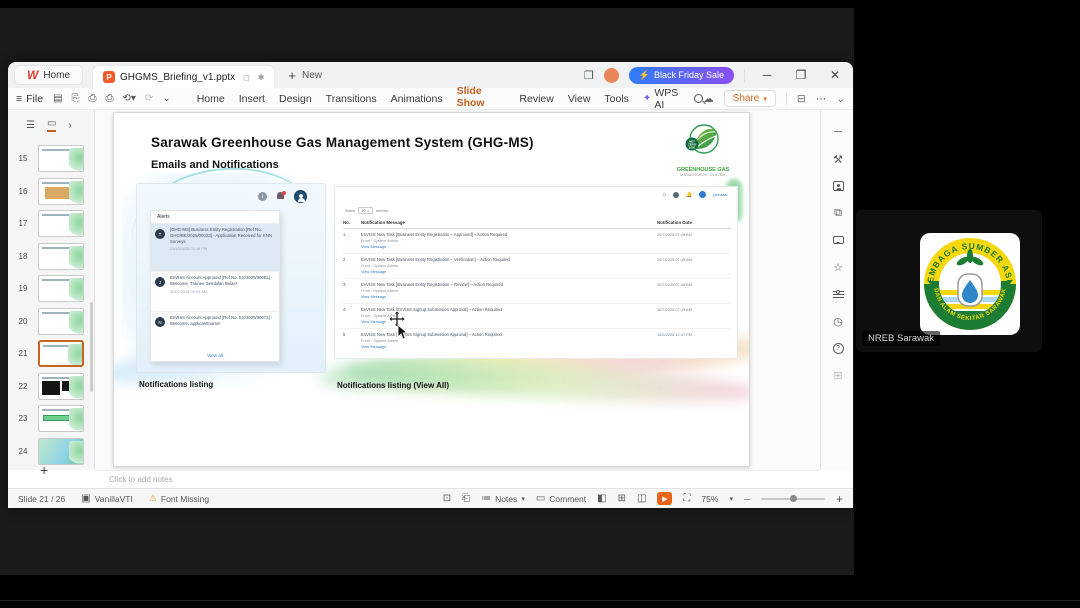 The image size is (1080, 608). Describe the element at coordinates (767, 75) in the screenshot. I see `minimize-button: ─` at that location.